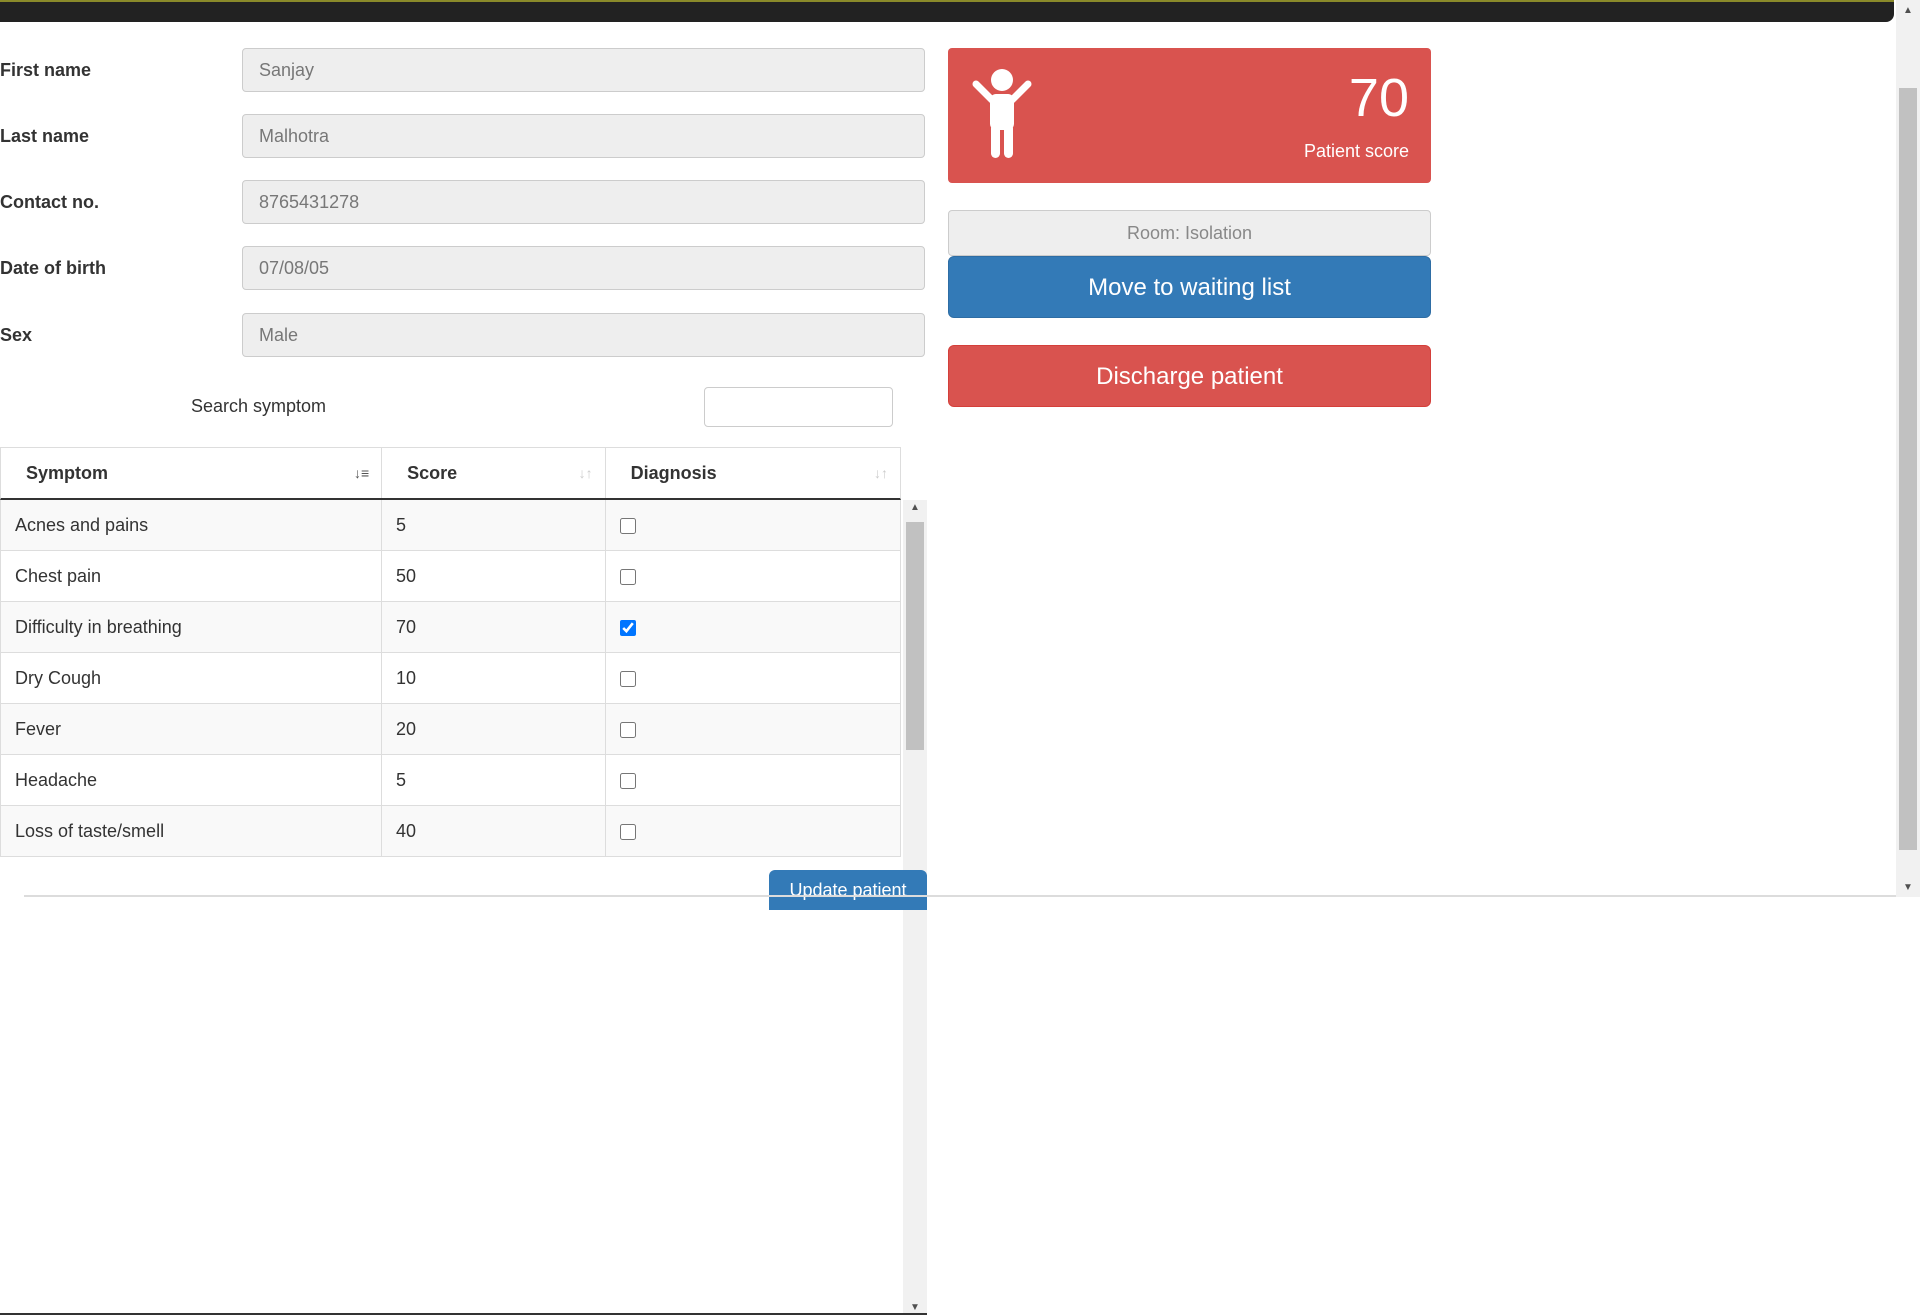  I want to click on symptom-cell: Loss of taste/smell, so click(191, 831).